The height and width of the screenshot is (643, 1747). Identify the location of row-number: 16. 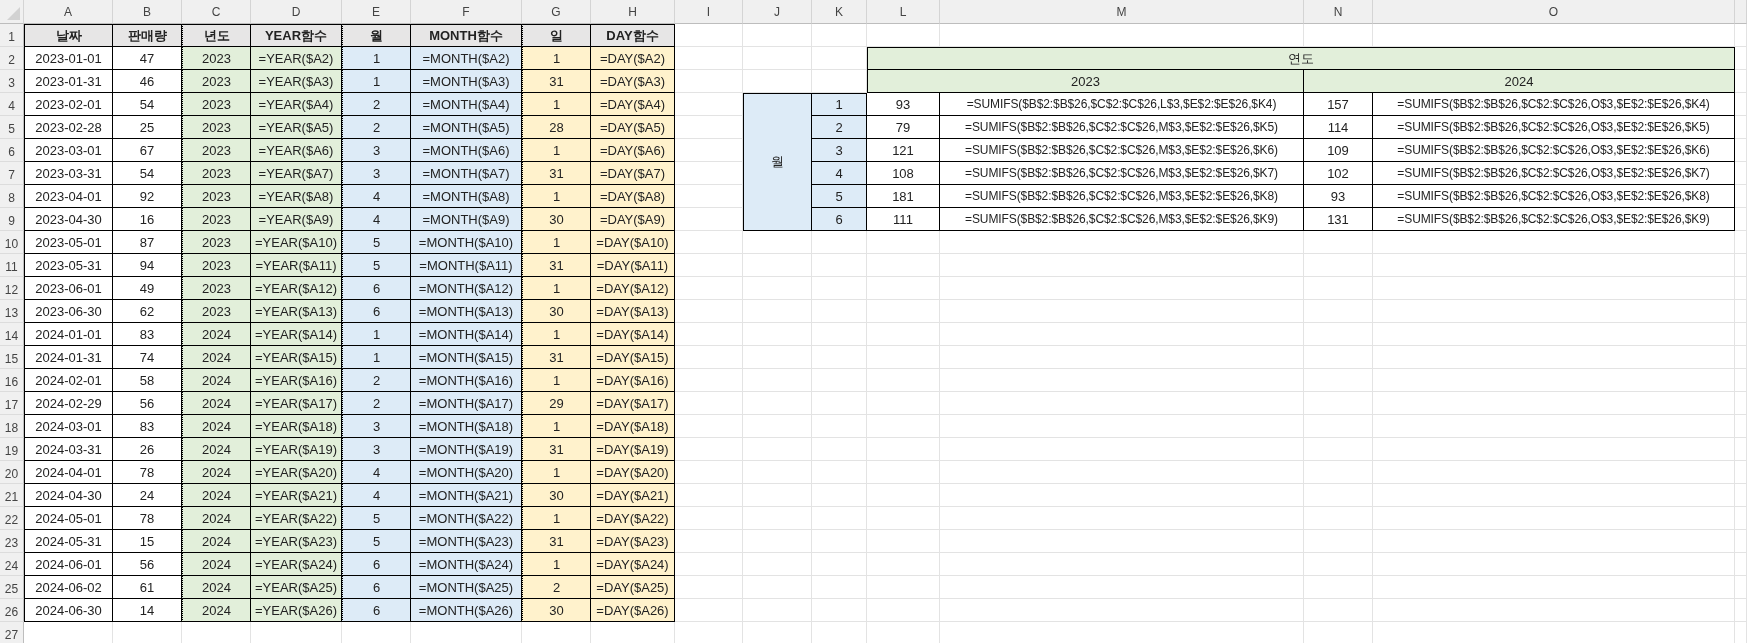
(12, 380).